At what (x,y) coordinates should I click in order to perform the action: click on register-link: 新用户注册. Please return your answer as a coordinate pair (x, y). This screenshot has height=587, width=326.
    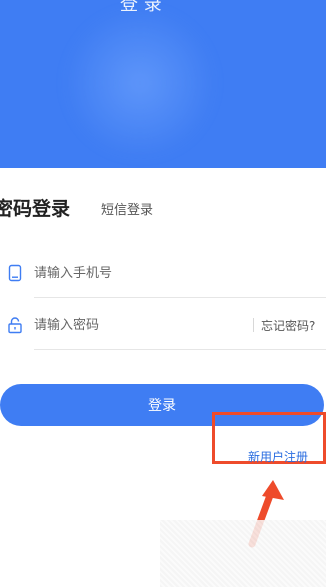
    Looking at the image, I should click on (278, 456).